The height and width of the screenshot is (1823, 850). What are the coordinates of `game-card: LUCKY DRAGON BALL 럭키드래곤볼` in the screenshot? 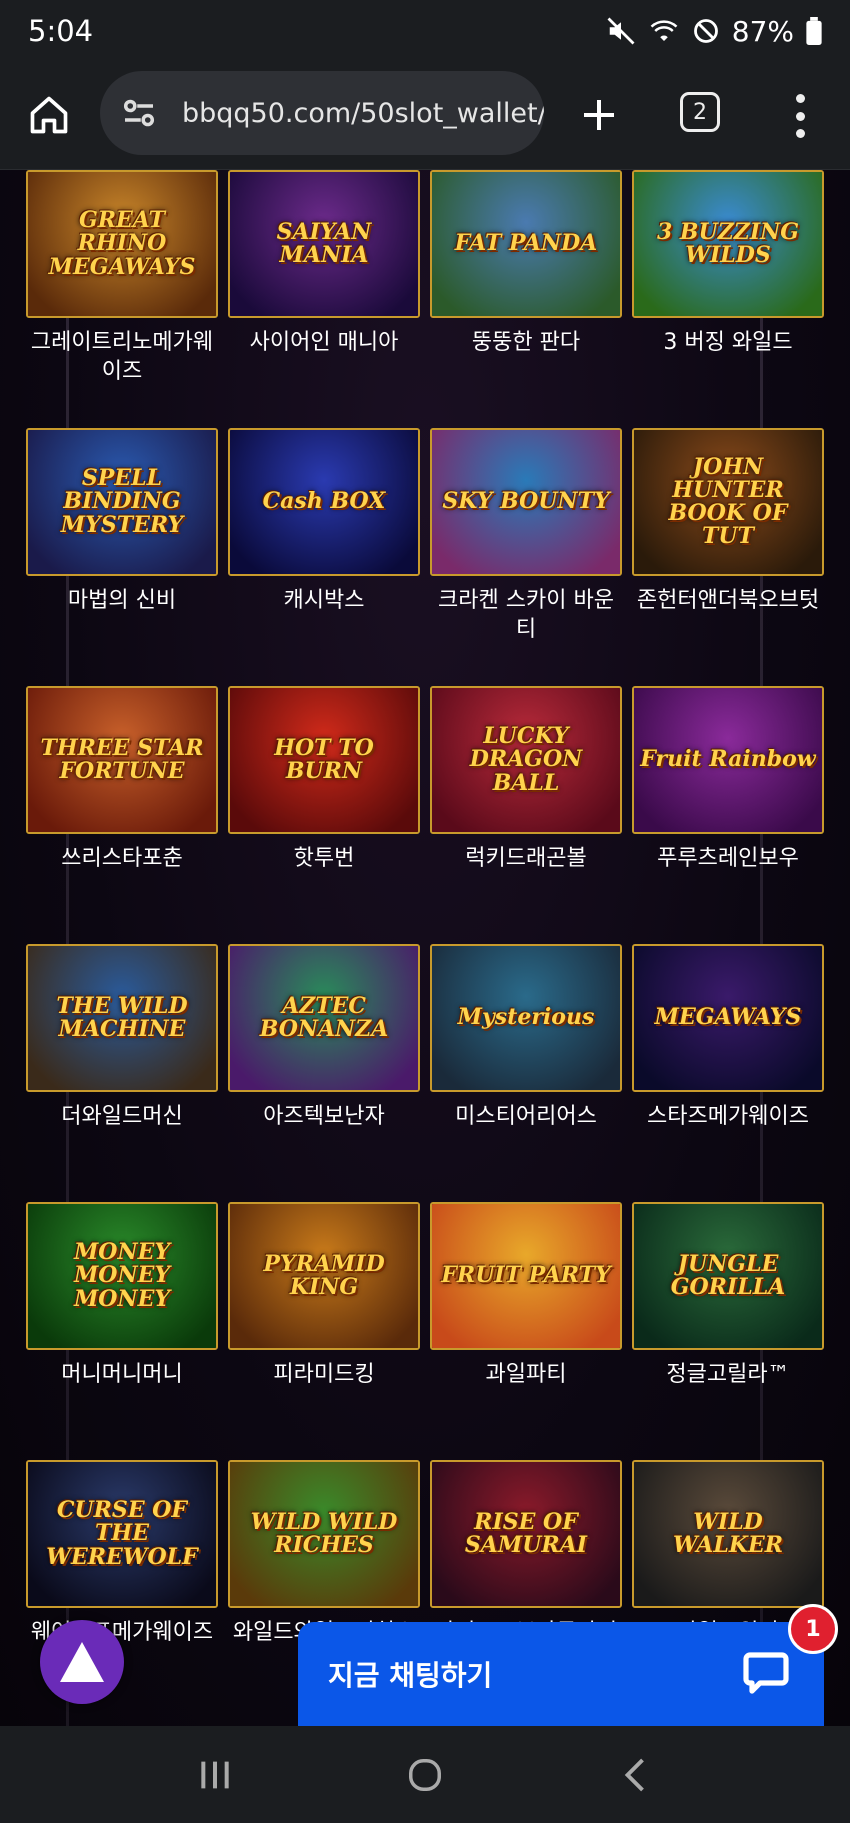 It's located at (526, 779).